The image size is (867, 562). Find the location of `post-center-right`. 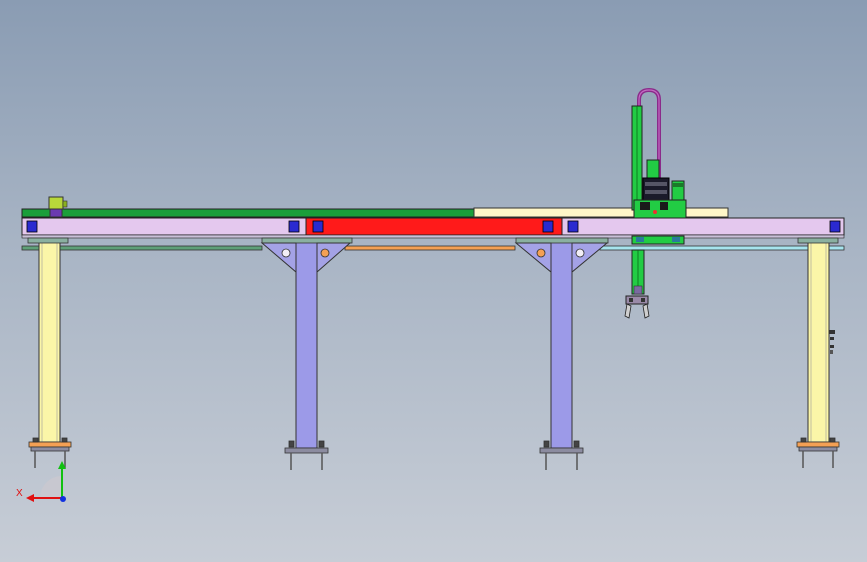

post-center-right is located at coordinates (561, 344).